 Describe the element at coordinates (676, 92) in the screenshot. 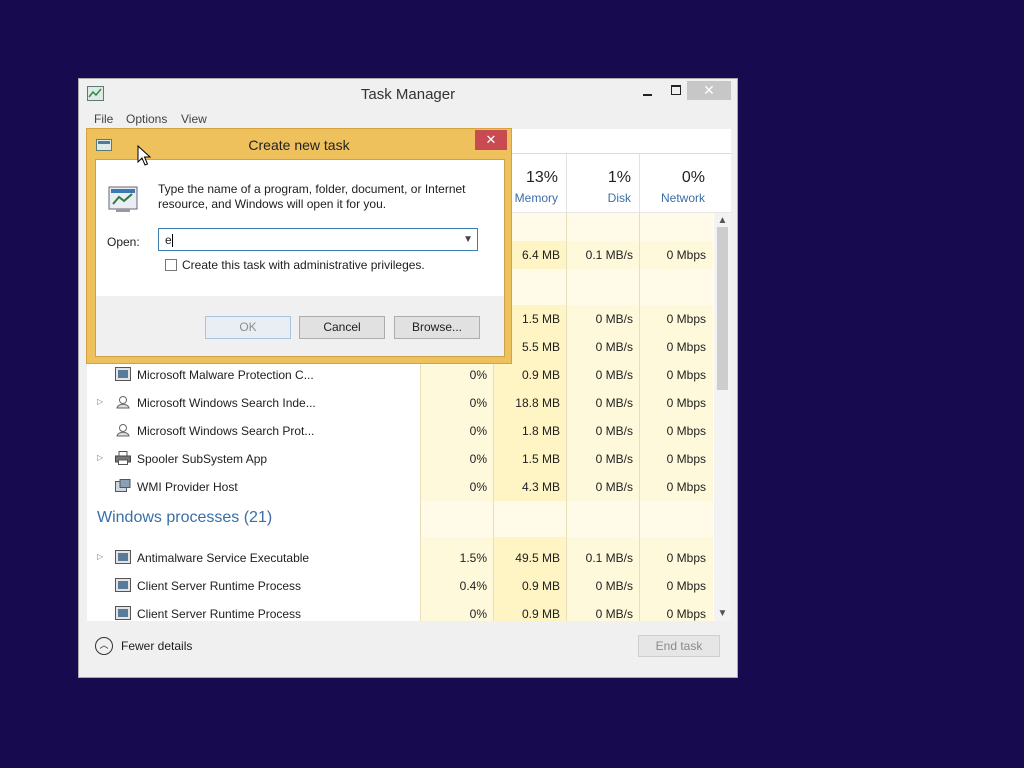

I see `maximize-button` at that location.